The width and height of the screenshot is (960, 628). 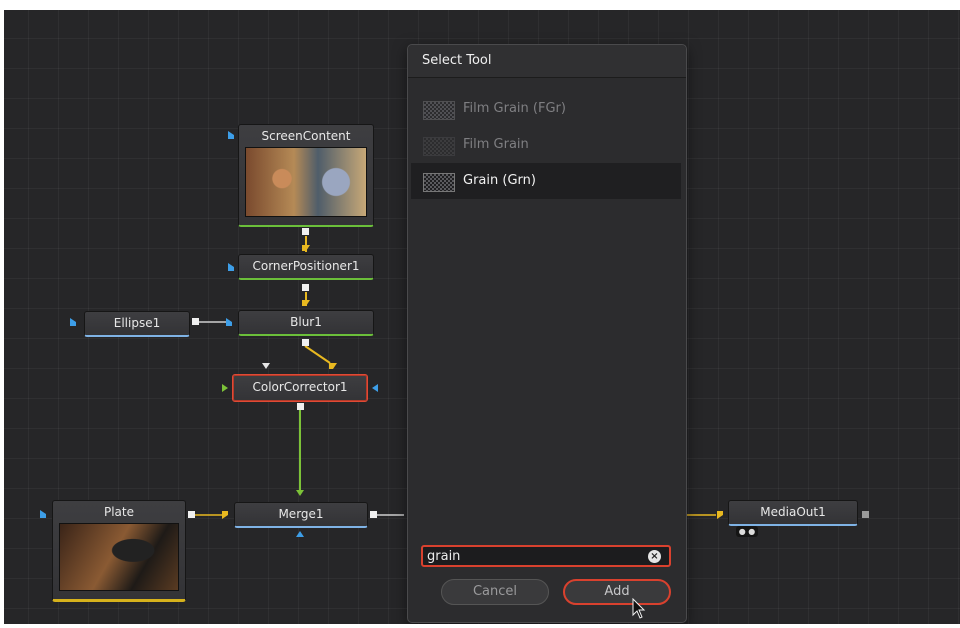 I want to click on mouse-cursor-icon, so click(x=639, y=608).